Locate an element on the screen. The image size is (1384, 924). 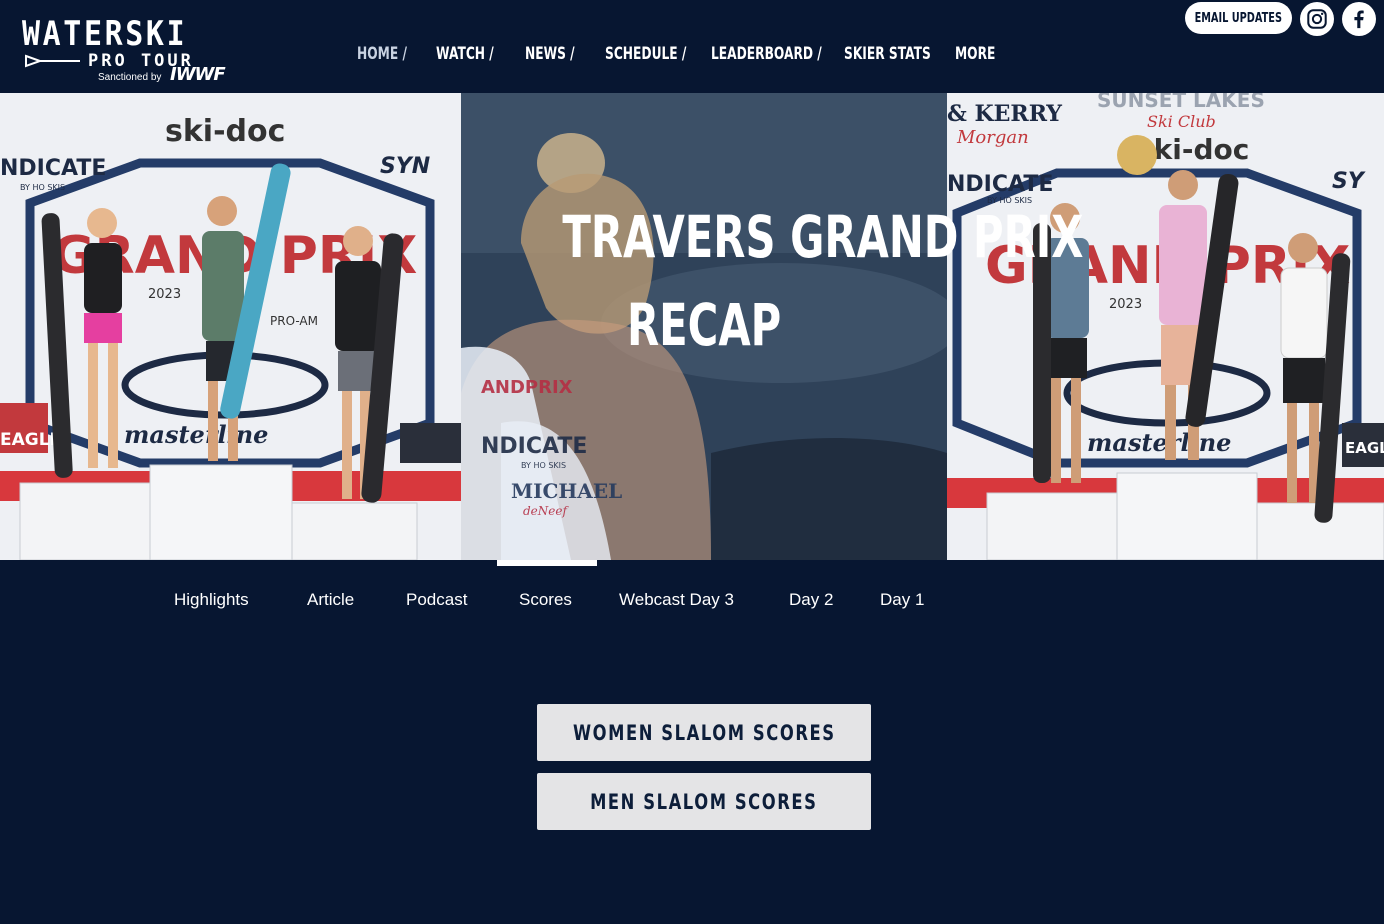
podium-second-right is located at coordinates (1052, 526).